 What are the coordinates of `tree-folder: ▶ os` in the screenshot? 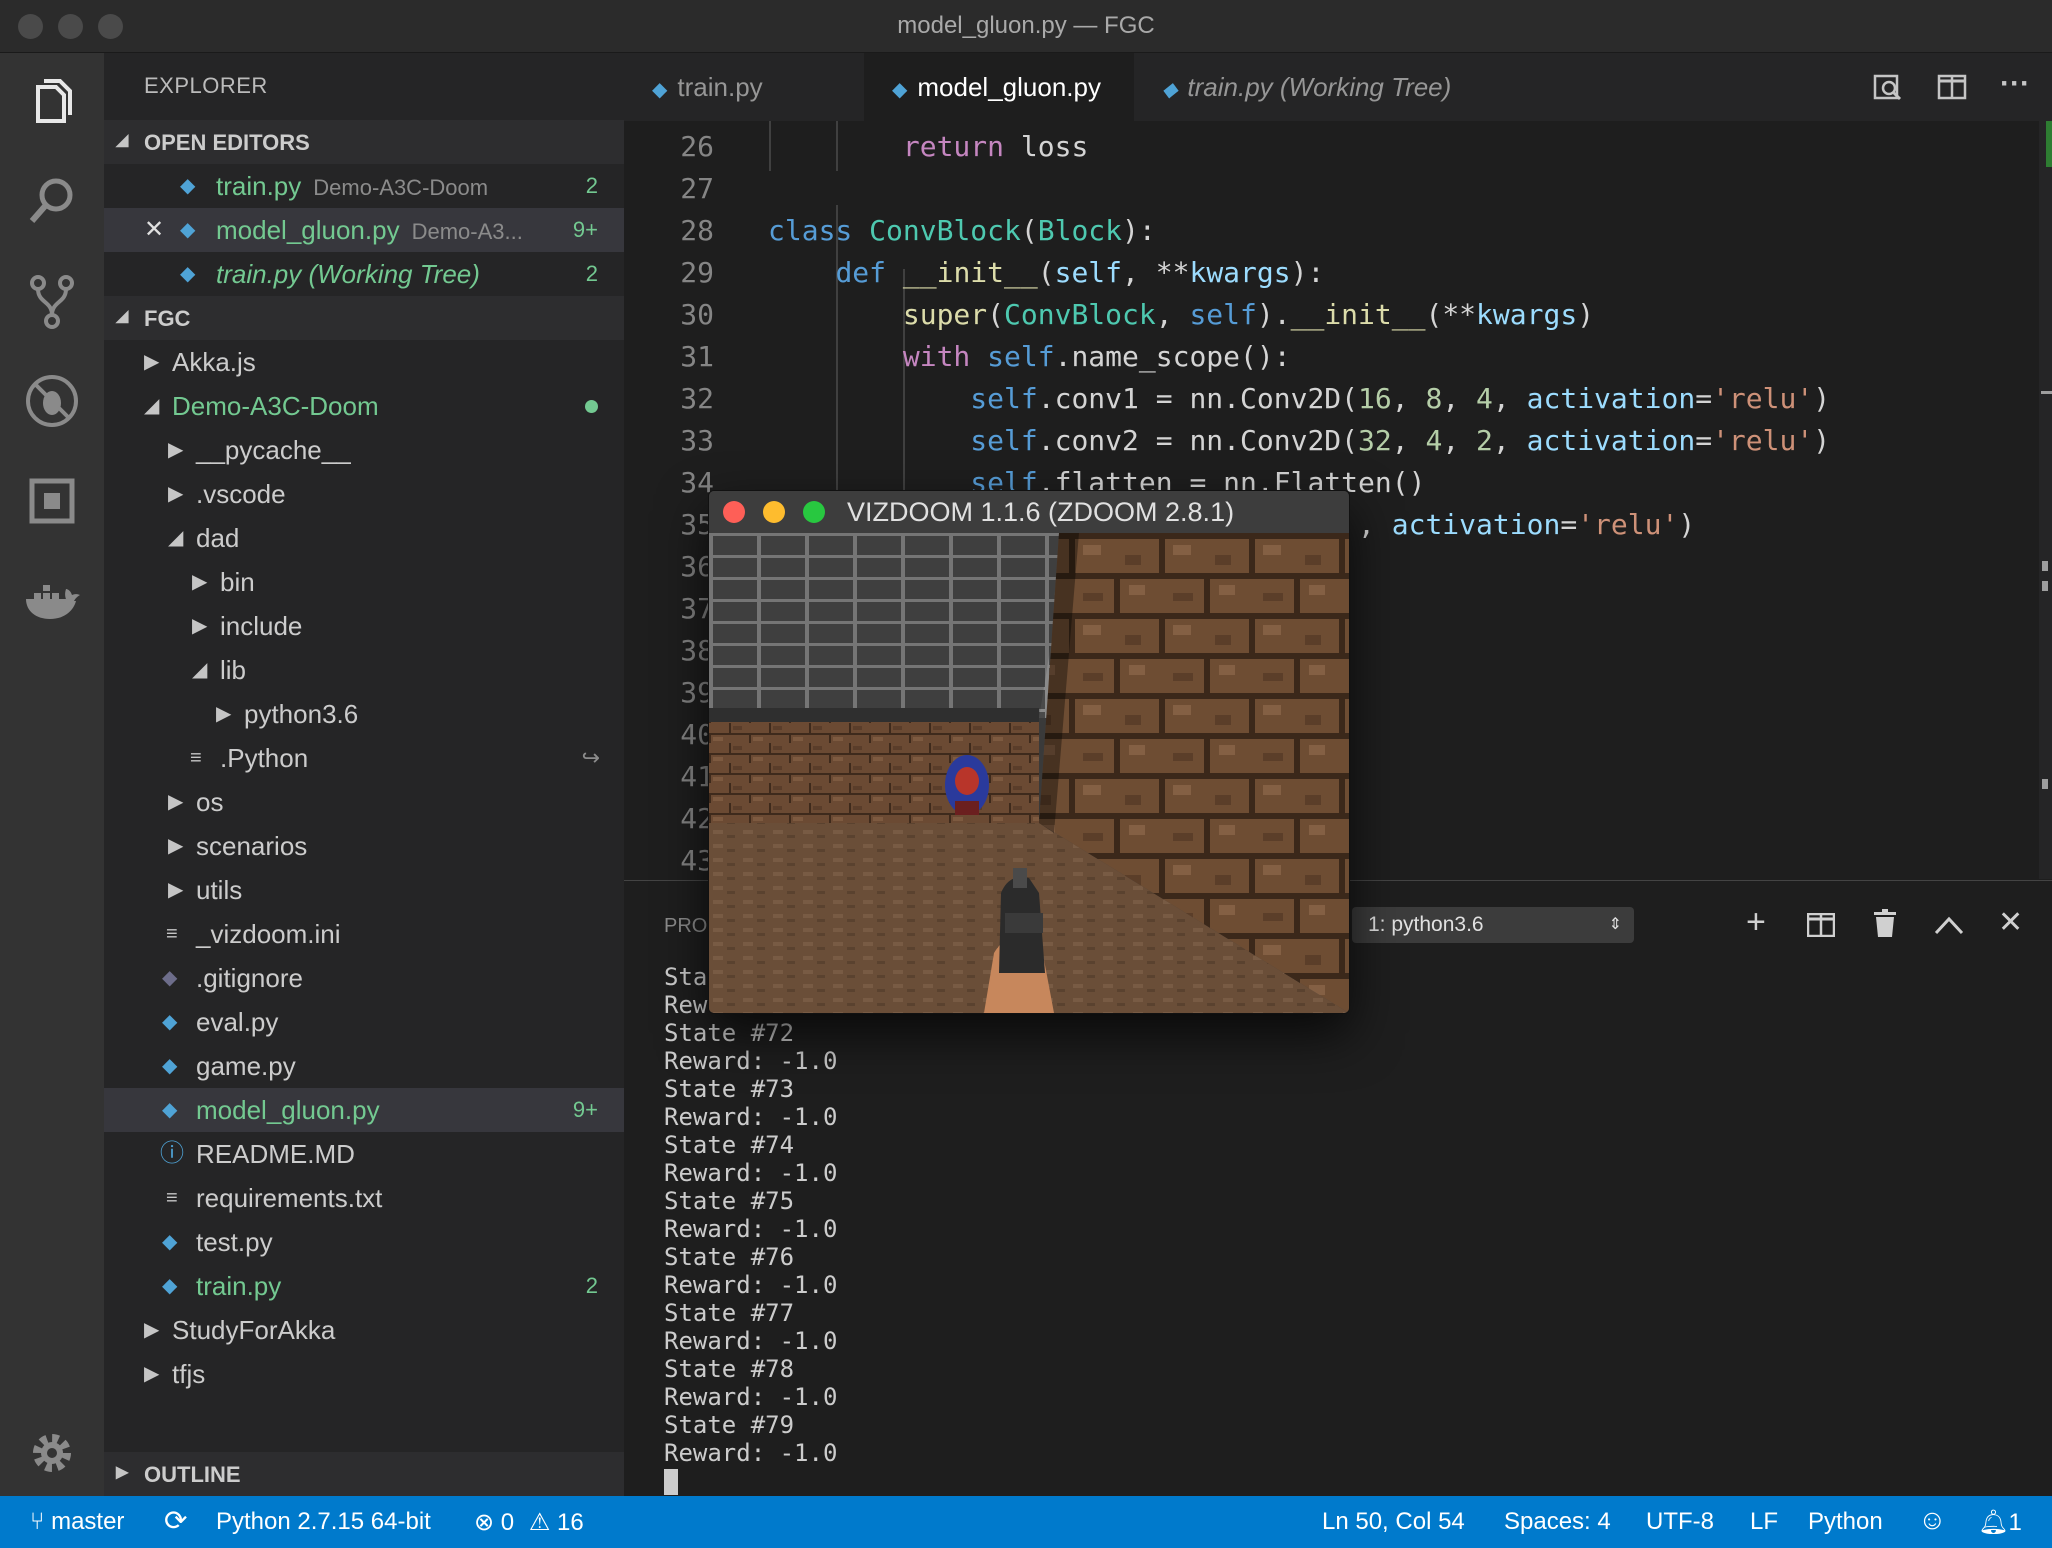 It's located at (364, 802).